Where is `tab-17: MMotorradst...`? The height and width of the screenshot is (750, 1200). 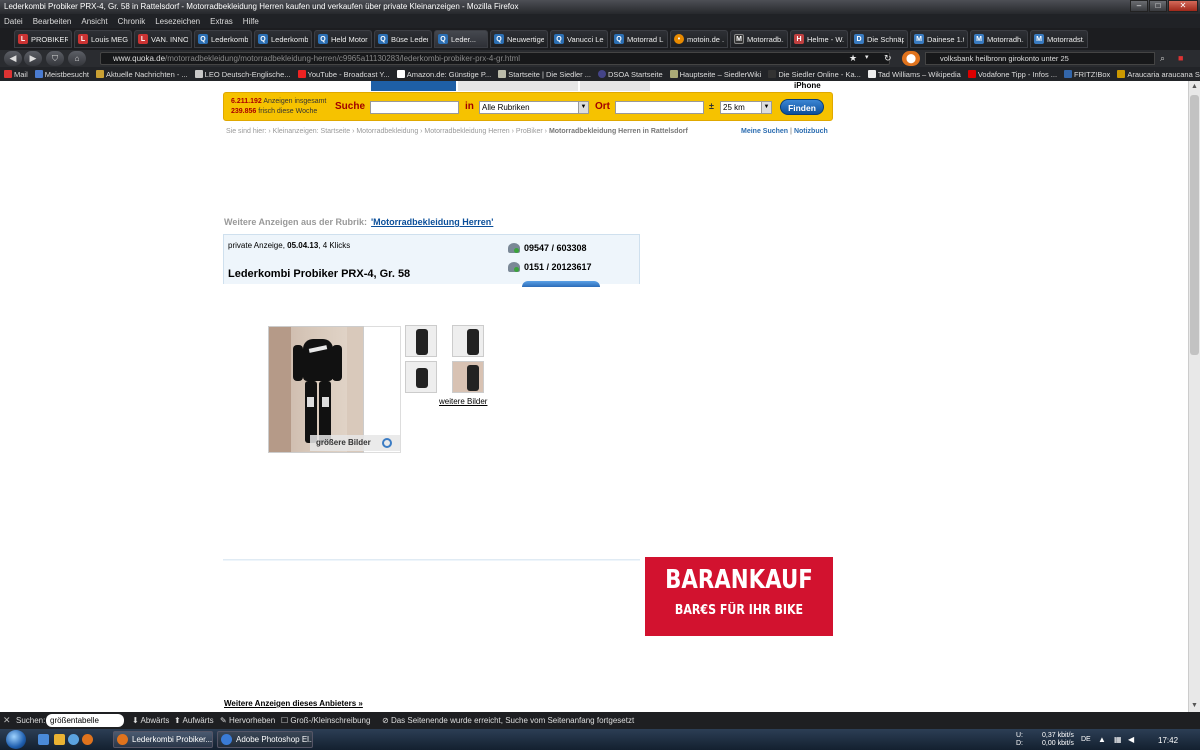
tab-17: MMotorradst... is located at coordinates (1059, 39).